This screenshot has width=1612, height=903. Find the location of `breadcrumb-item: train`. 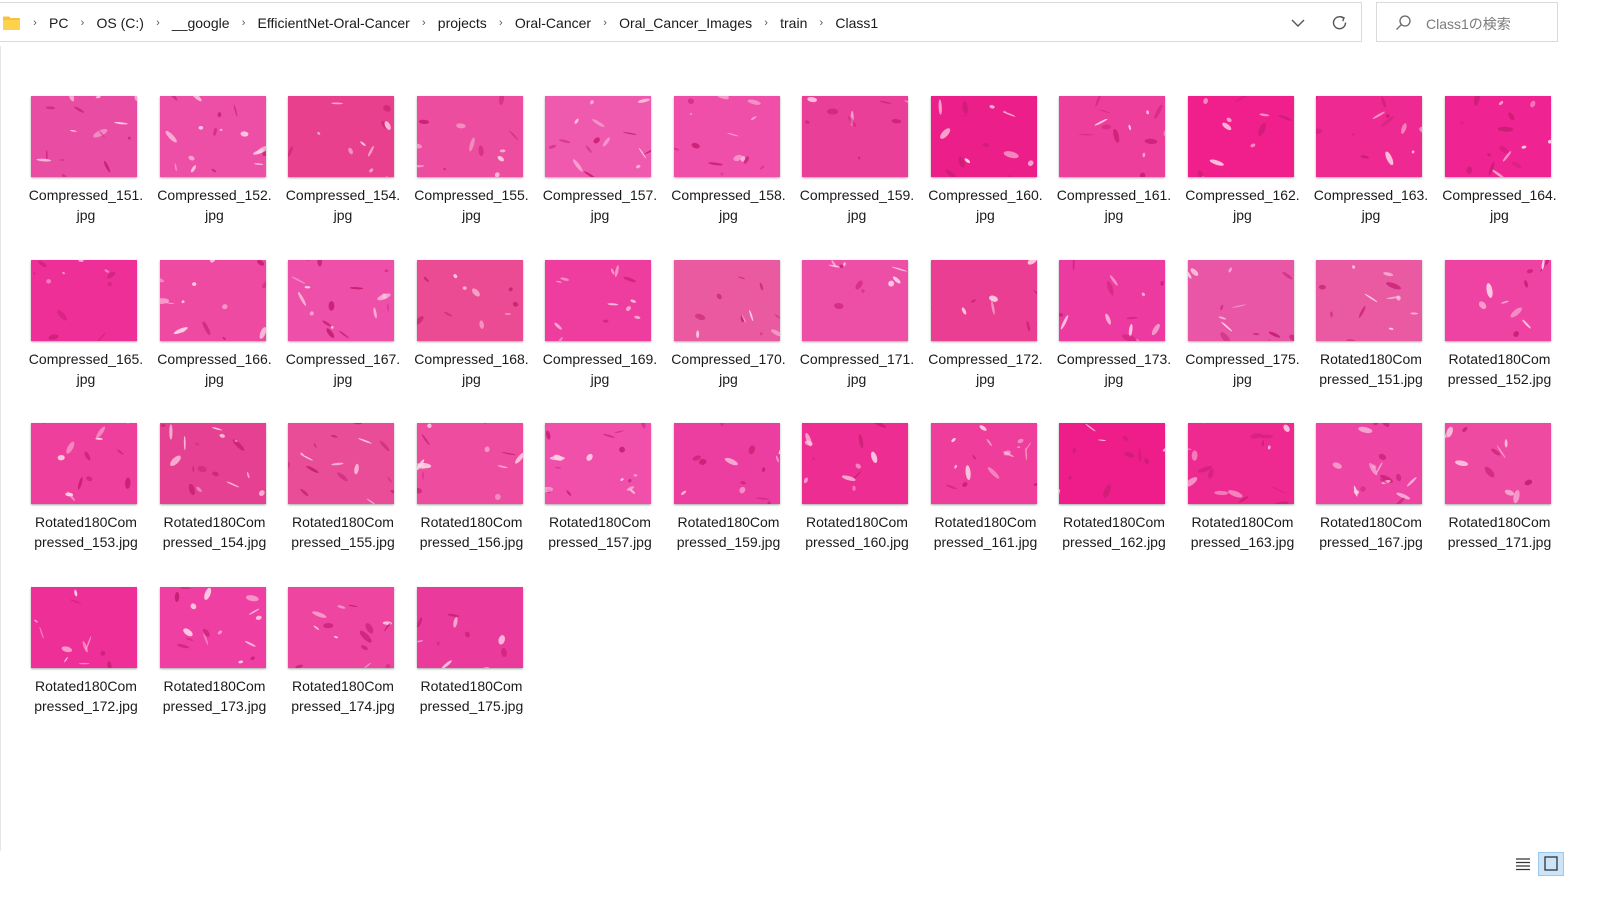

breadcrumb-item: train is located at coordinates (793, 23).